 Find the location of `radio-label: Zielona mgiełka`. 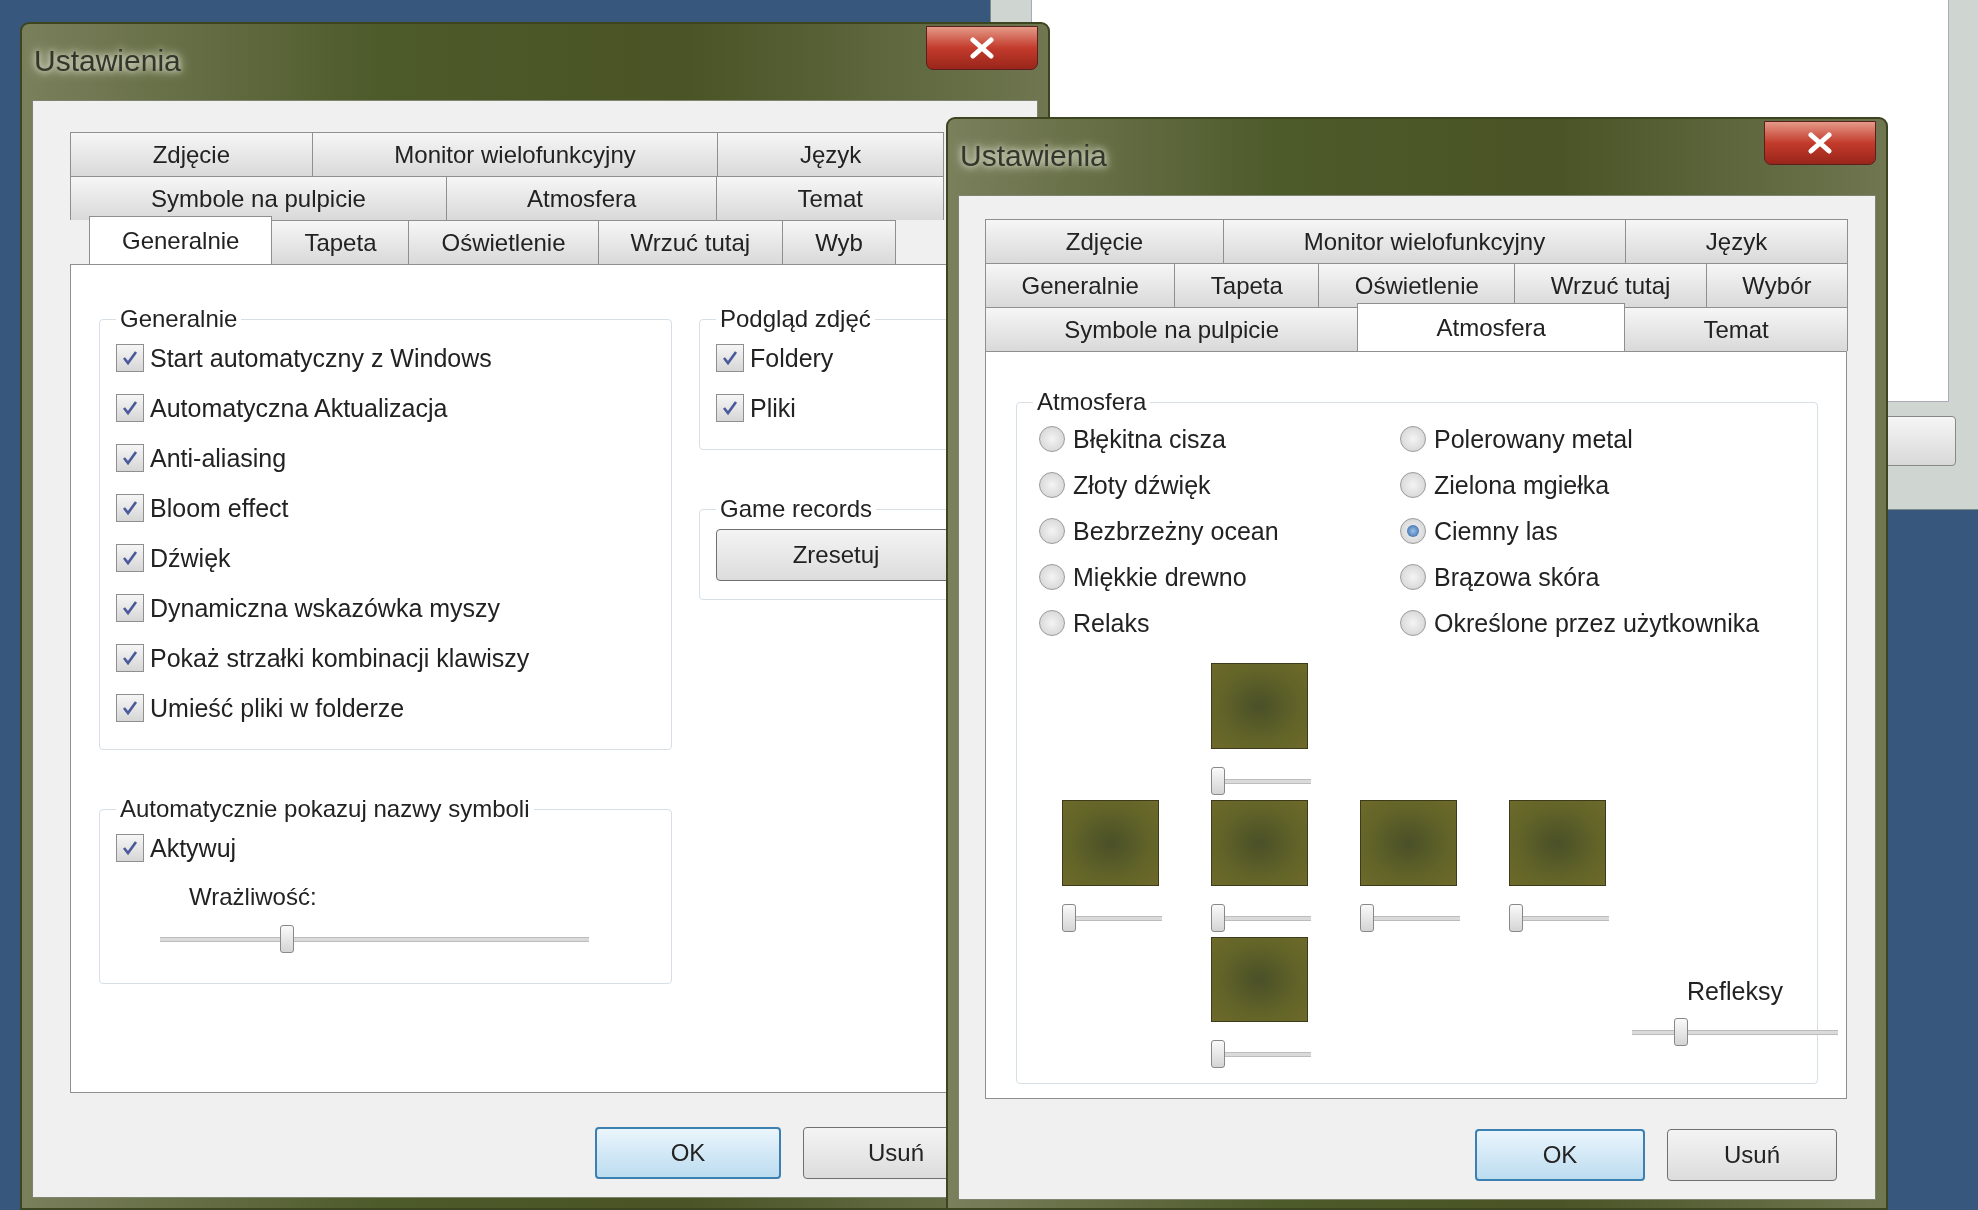

radio-label: Zielona mgiełka is located at coordinates (1522, 485).